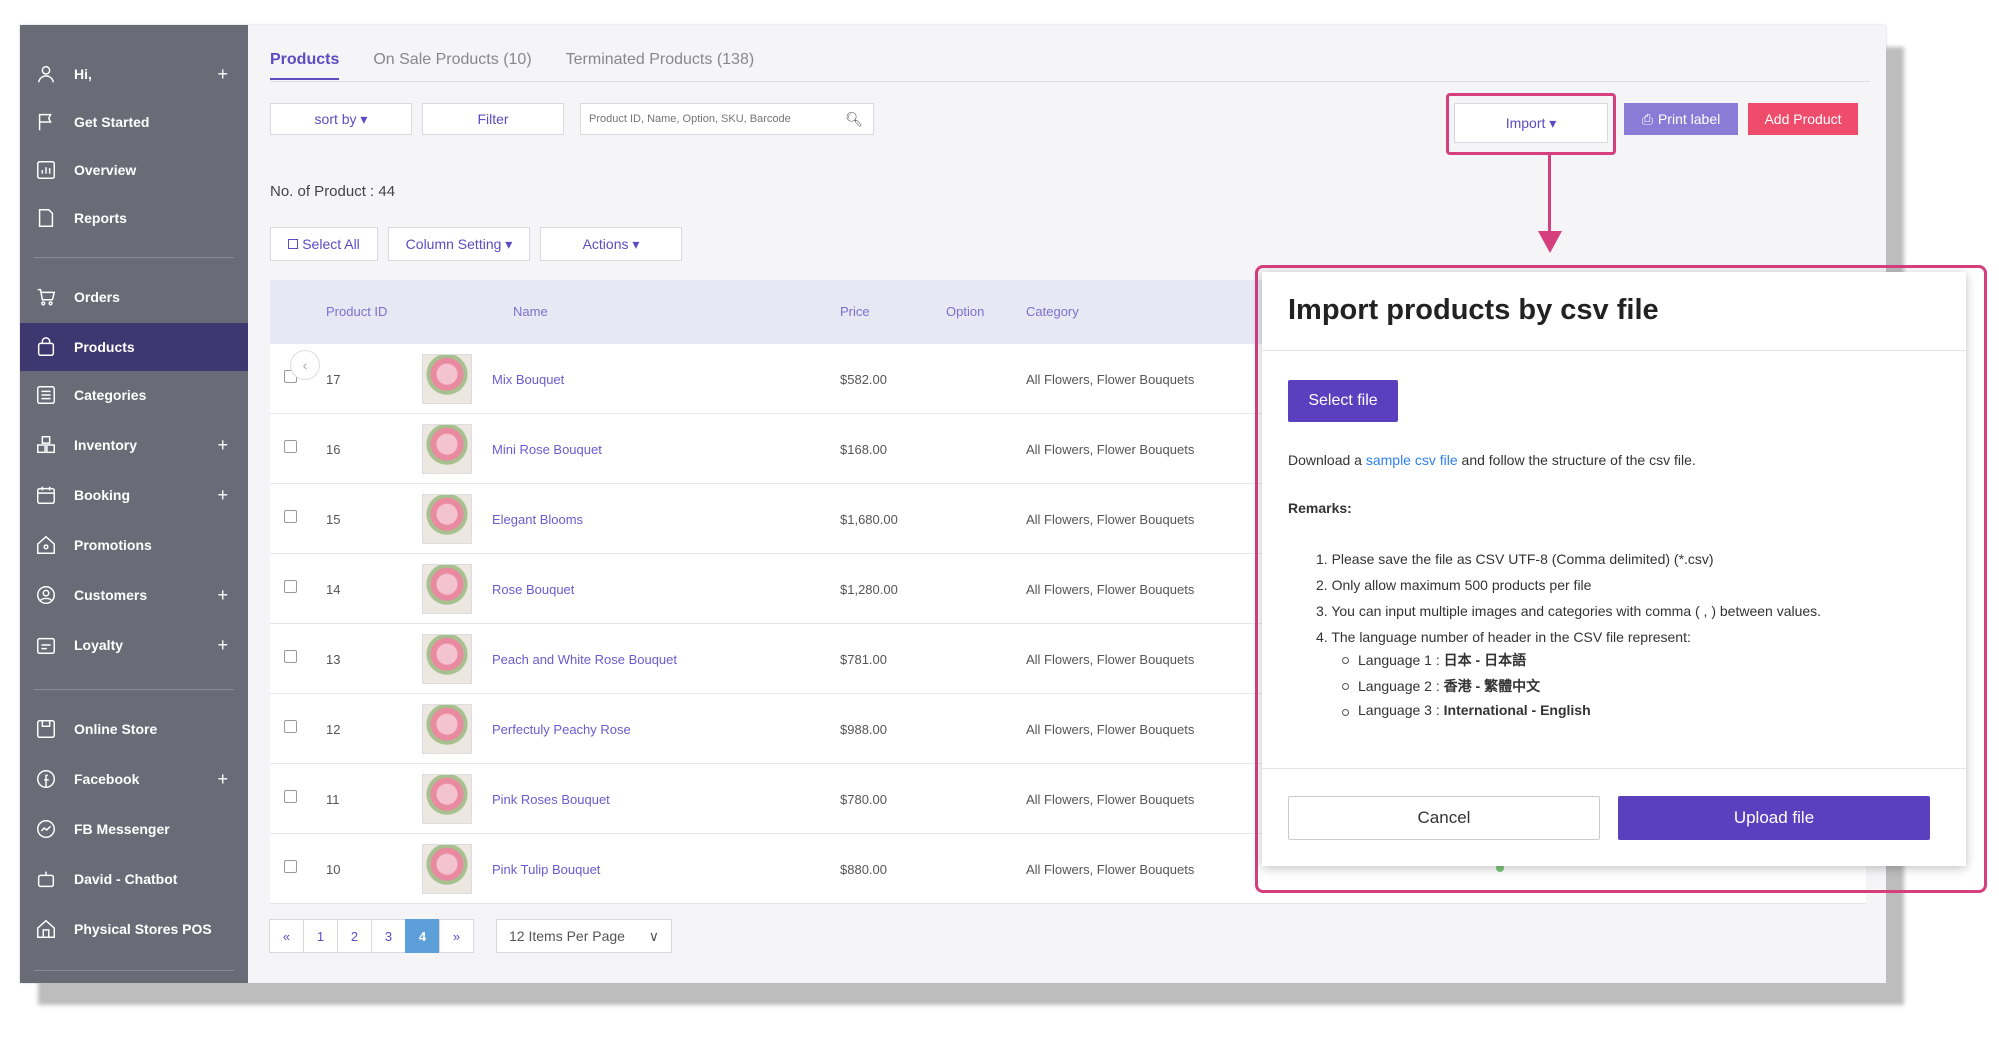 The image size is (1999, 1039). Describe the element at coordinates (551, 799) in the screenshot. I see `product-name-link: Pink Roses Bouquet` at that location.